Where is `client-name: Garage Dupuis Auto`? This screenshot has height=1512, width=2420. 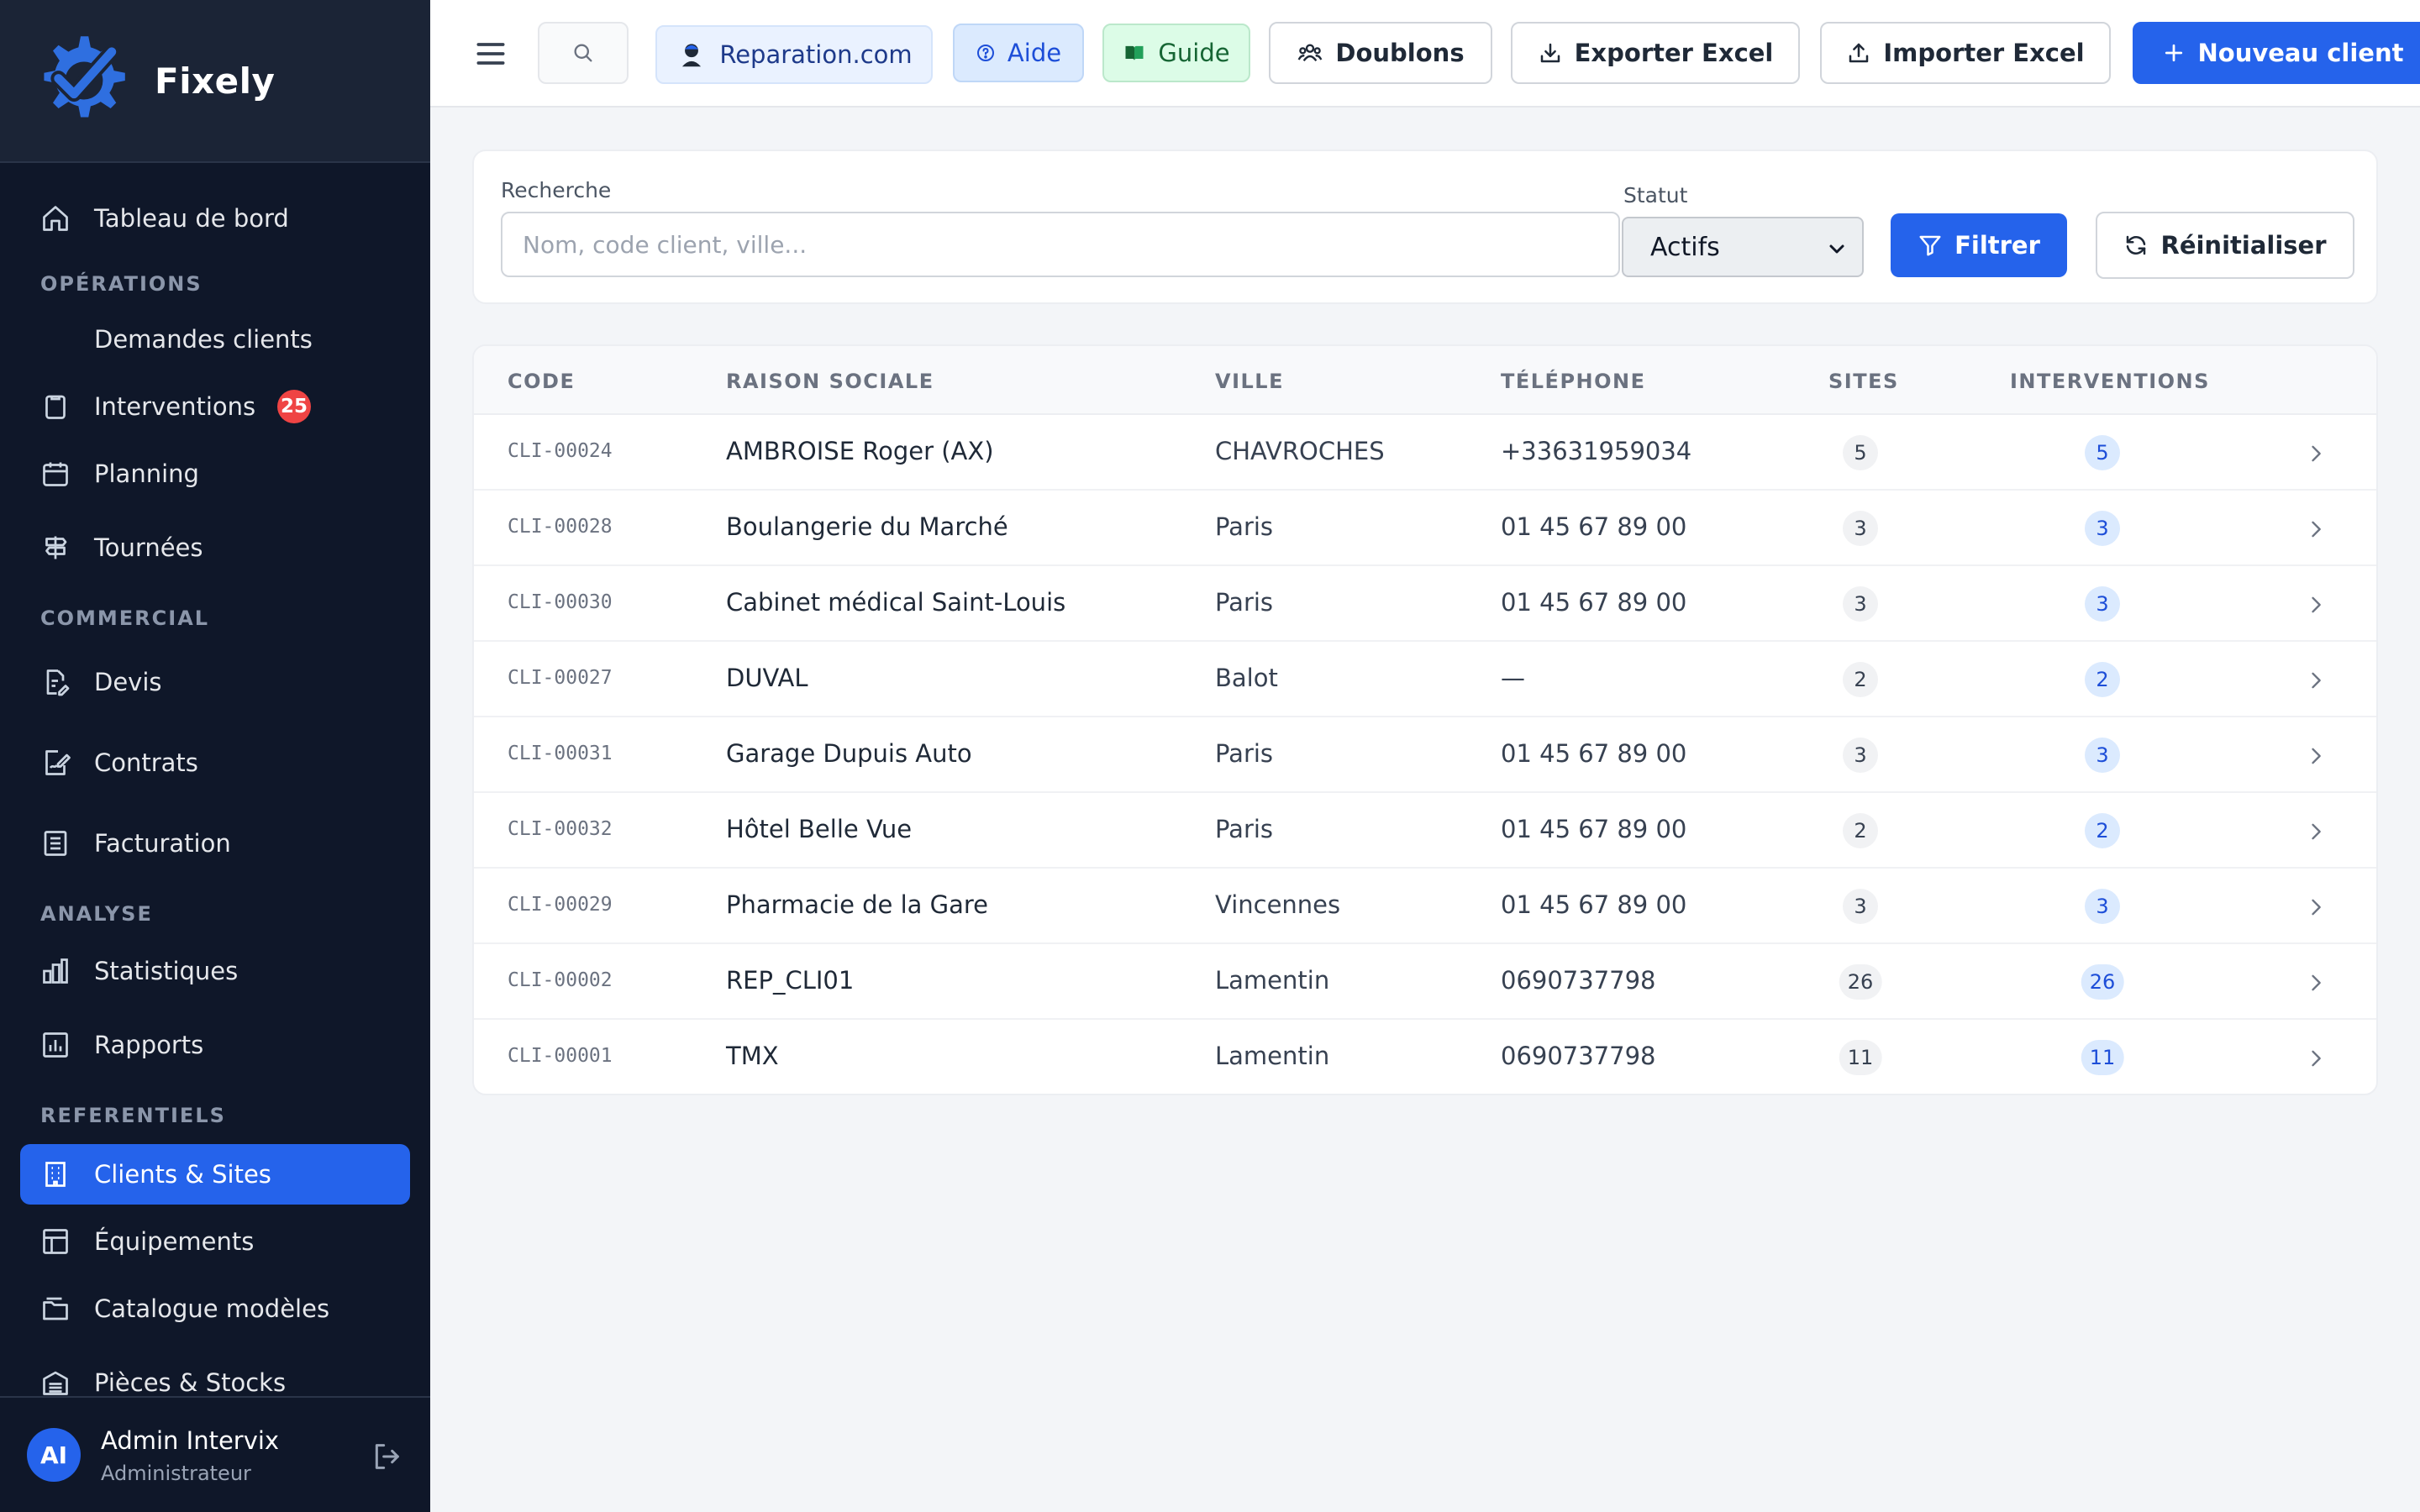 client-name: Garage Dupuis Auto is located at coordinates (849, 753).